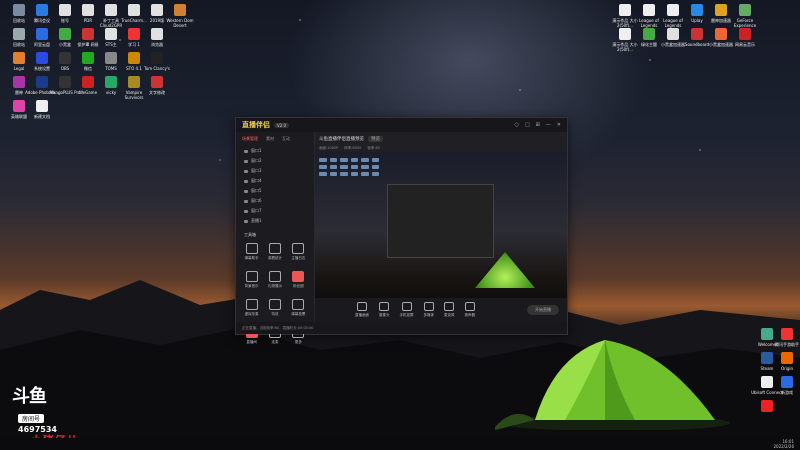 This screenshot has height=450, width=800. What do you see at coordinates (275, 201) in the screenshot?
I see `scene-item: 窗口6` at bounding box center [275, 201].